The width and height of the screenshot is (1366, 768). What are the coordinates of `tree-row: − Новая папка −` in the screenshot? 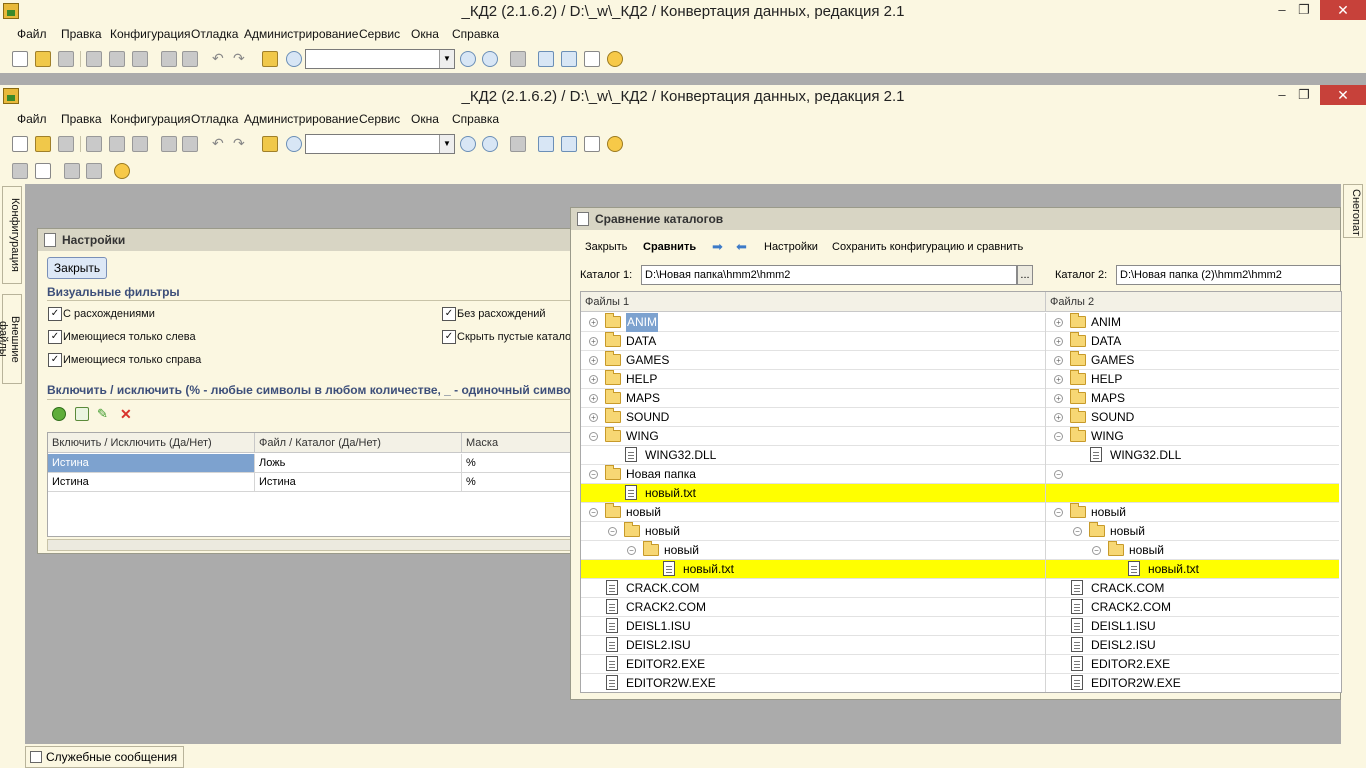 It's located at (960, 474).